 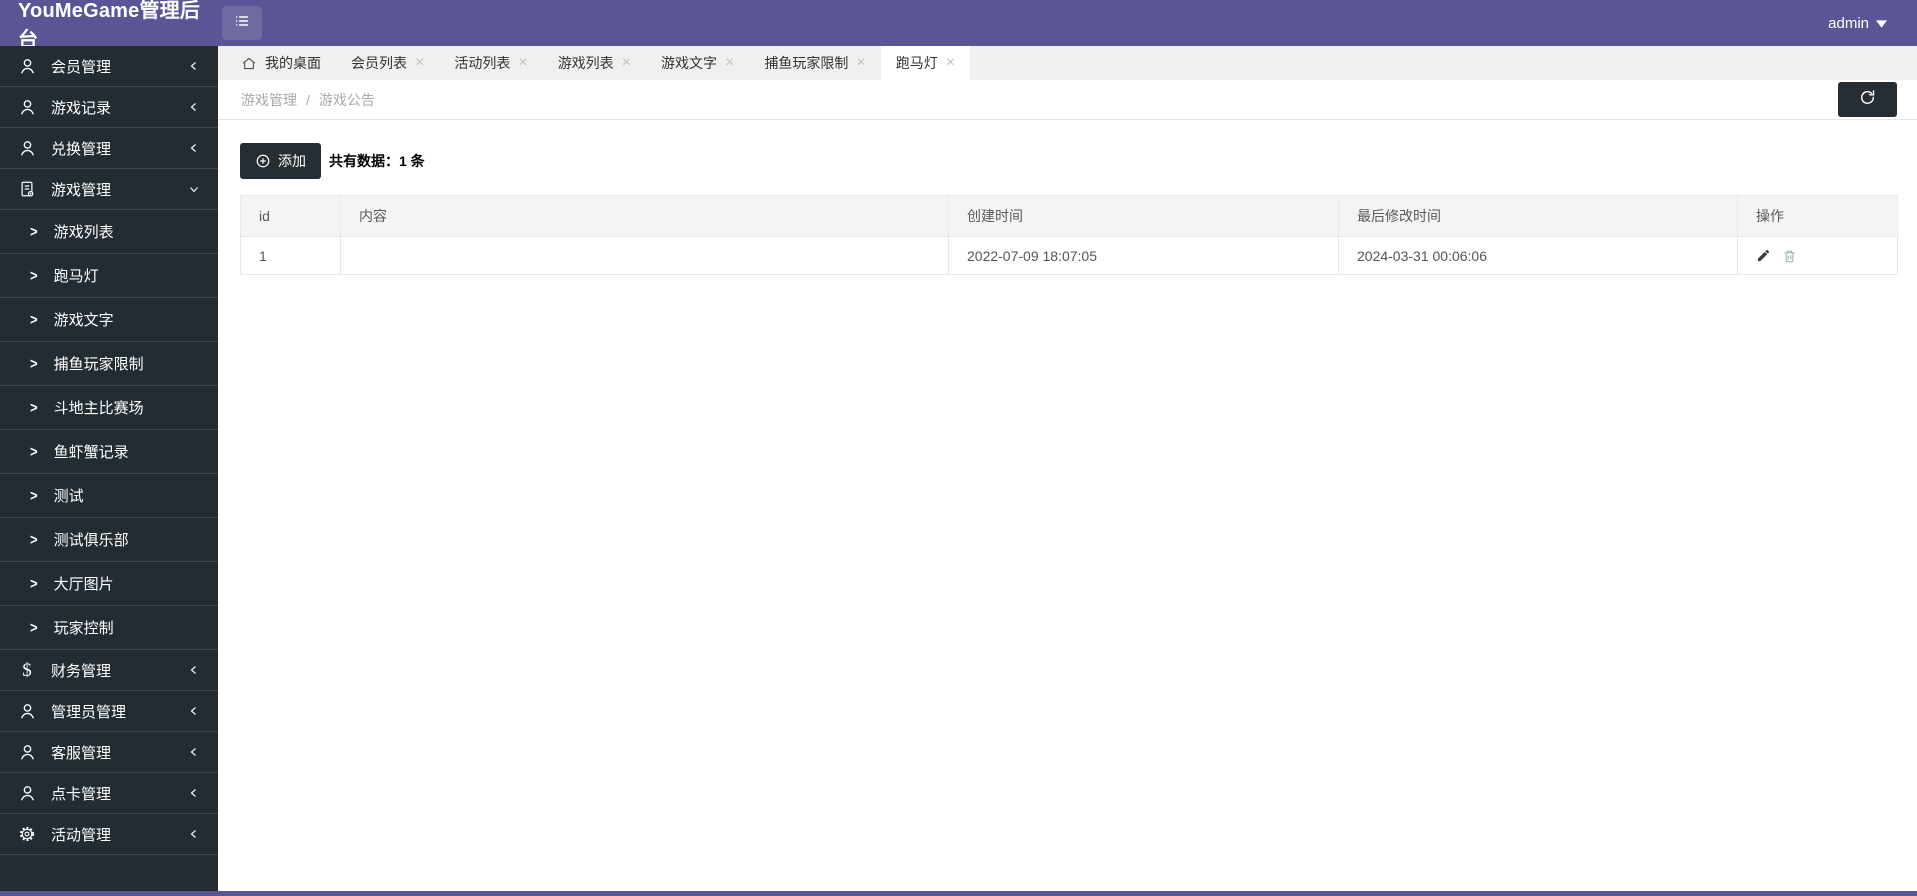 I want to click on gear-icon, so click(x=27, y=834).